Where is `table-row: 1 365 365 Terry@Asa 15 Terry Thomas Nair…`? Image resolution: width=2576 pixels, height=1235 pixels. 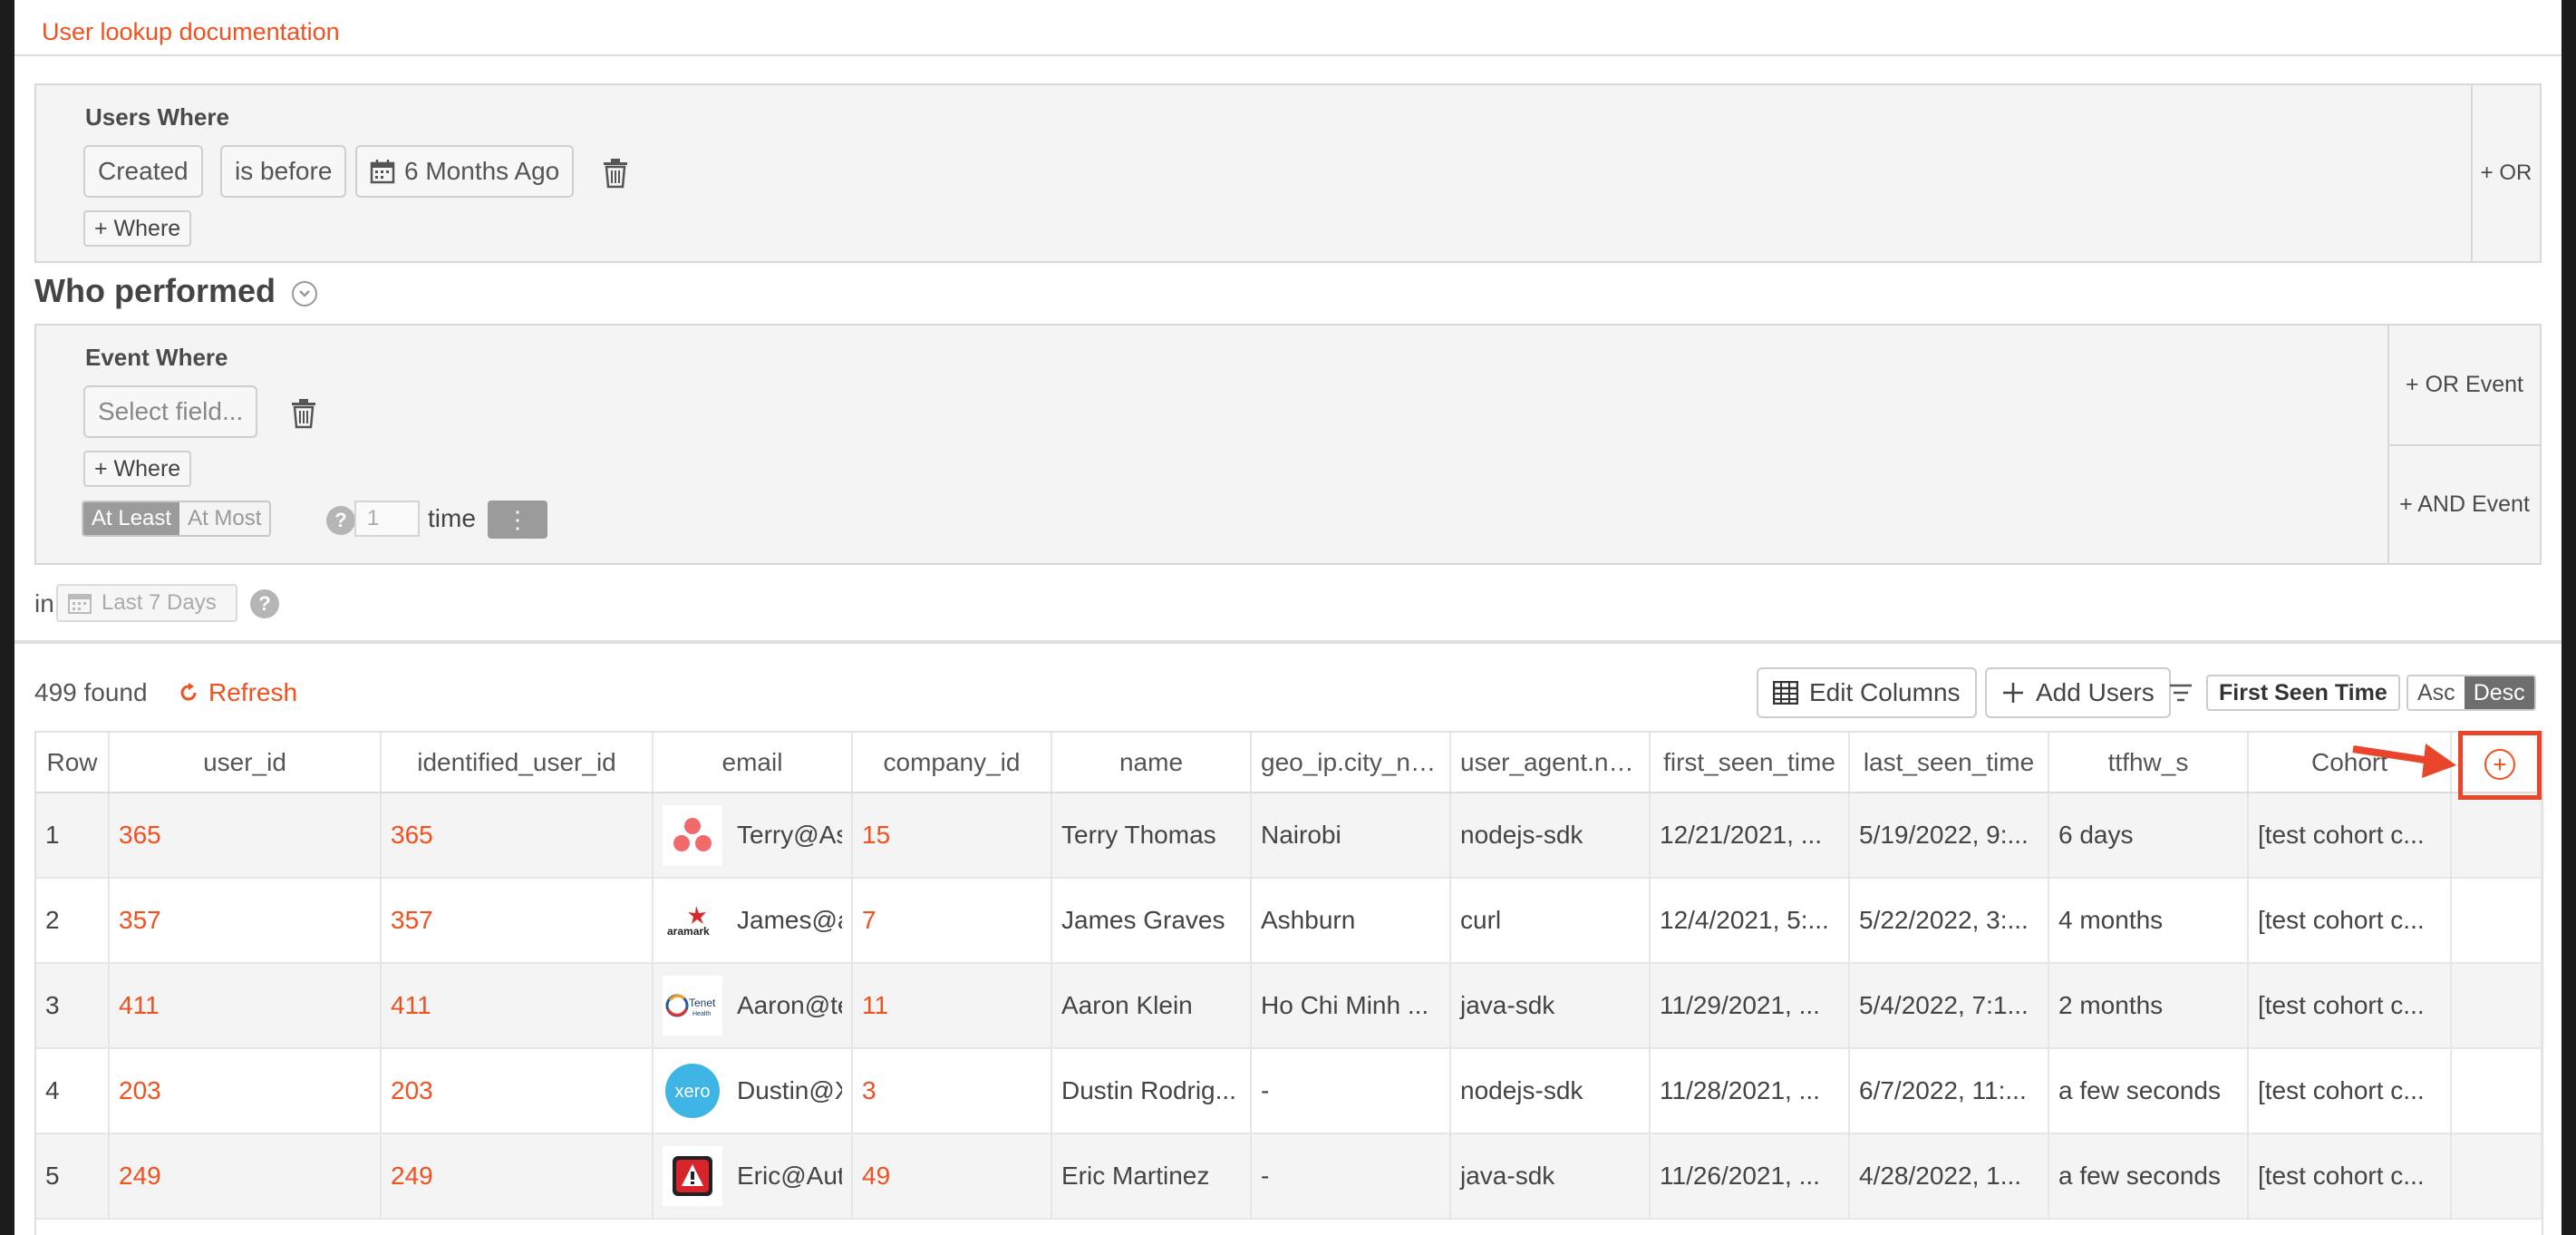 table-row: 1 365 365 Terry@Asa 15 Terry Thomas Nair… is located at coordinates (1289, 836).